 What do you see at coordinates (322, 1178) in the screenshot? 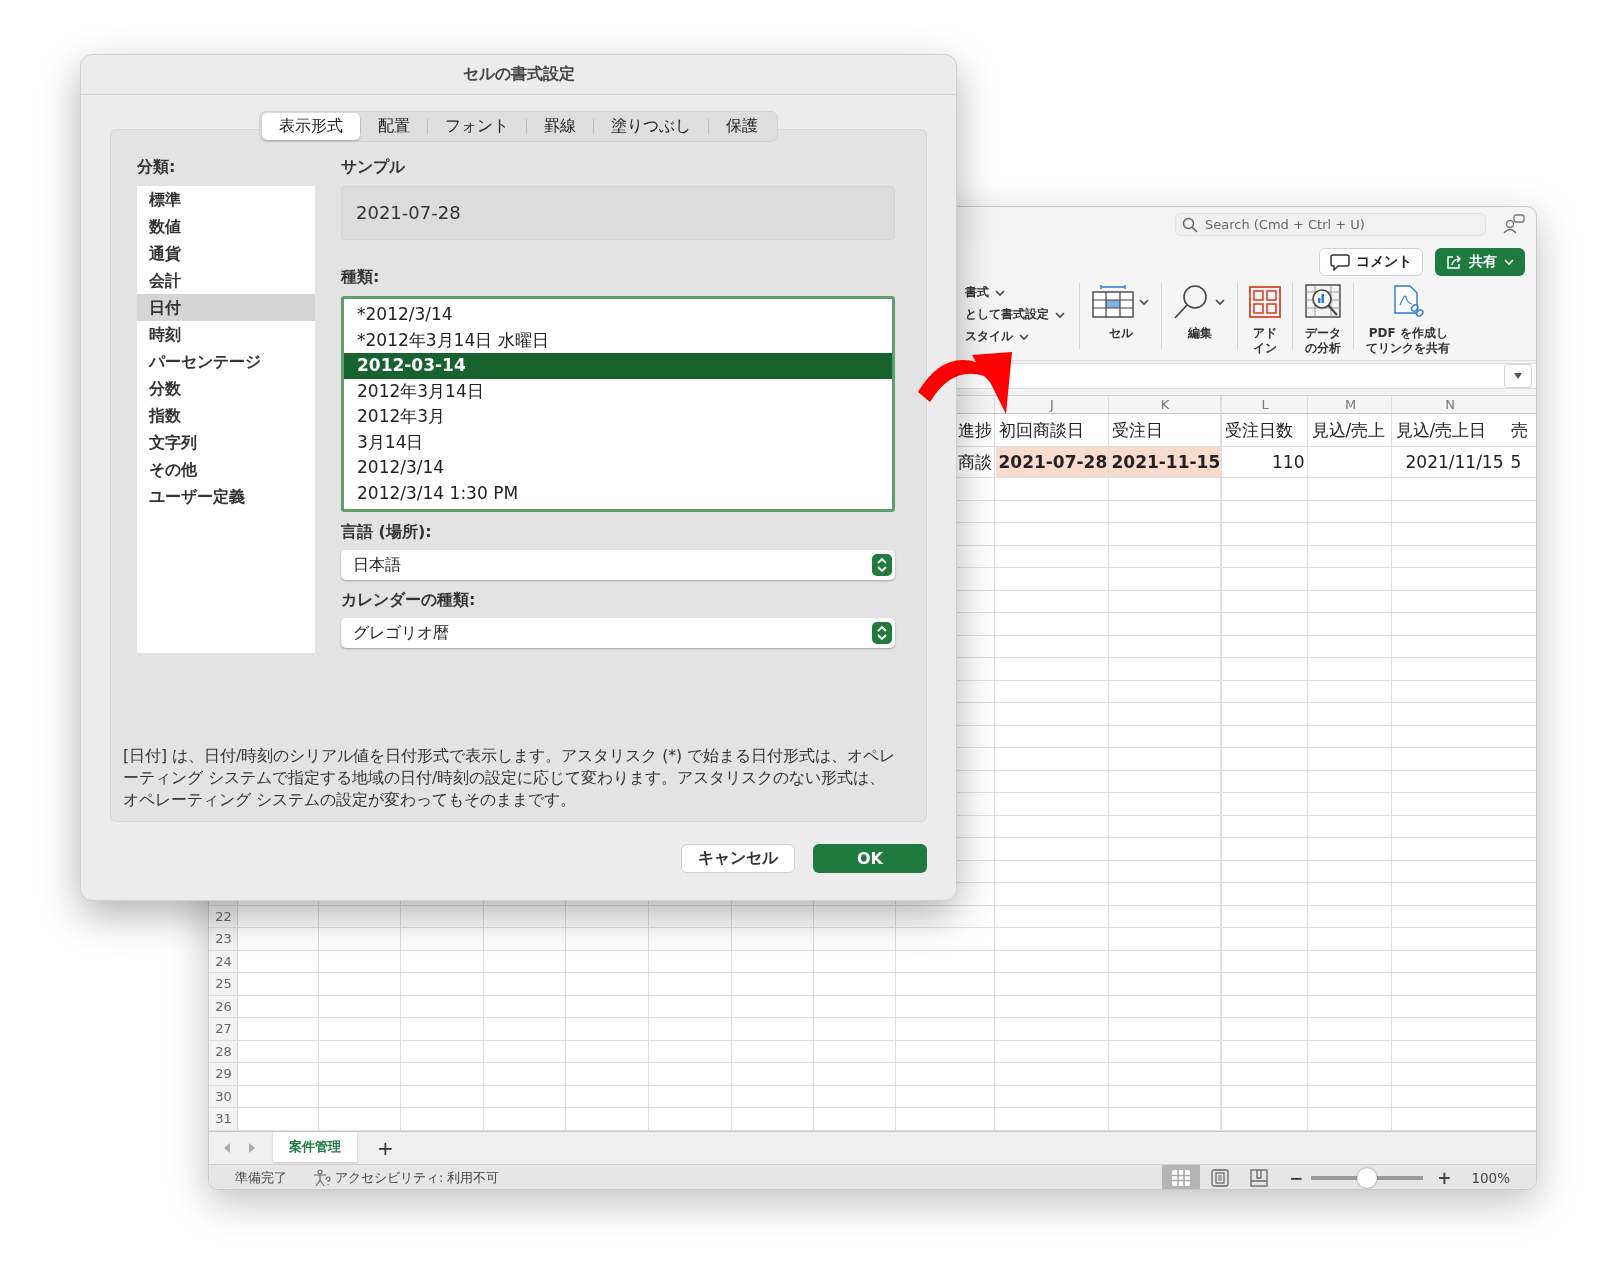
I see `accessibility-icon` at bounding box center [322, 1178].